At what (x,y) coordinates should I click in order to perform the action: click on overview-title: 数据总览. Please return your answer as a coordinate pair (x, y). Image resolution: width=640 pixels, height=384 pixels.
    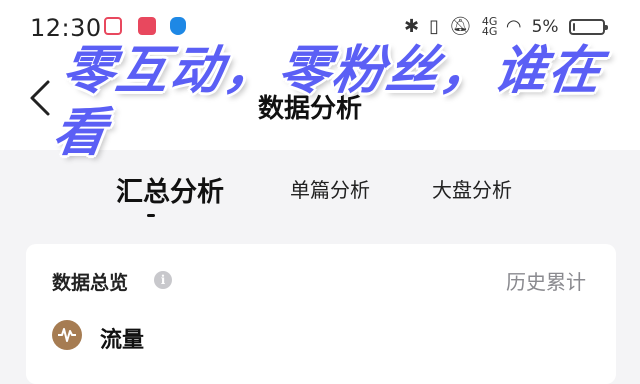
    Looking at the image, I should click on (90, 283).